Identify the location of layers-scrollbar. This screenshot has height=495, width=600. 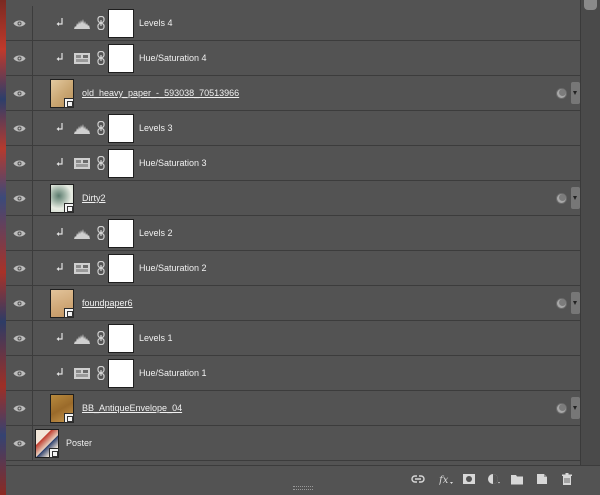
(590, 232).